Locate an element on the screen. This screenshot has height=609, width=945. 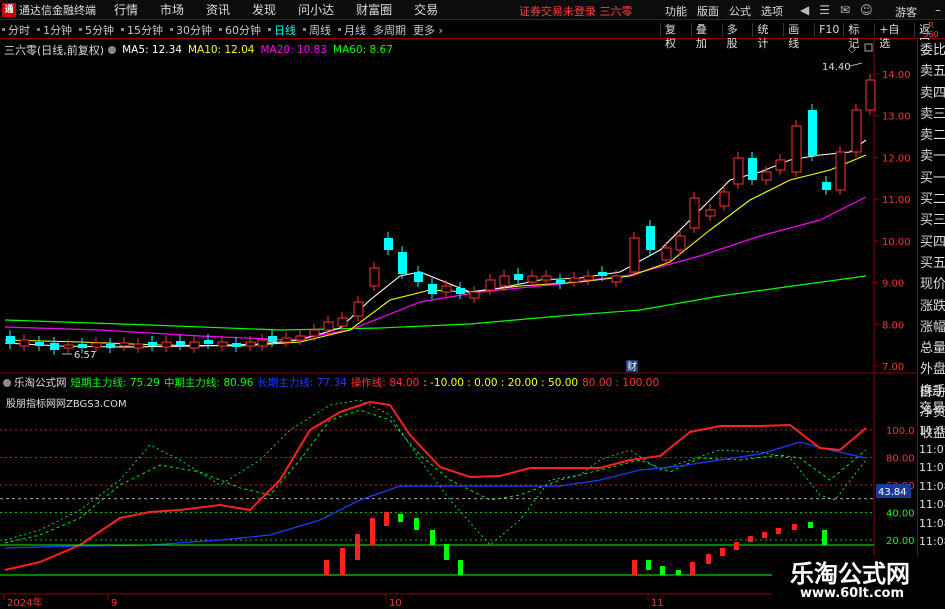
finance-marker-label: 财 is located at coordinates (632, 366).